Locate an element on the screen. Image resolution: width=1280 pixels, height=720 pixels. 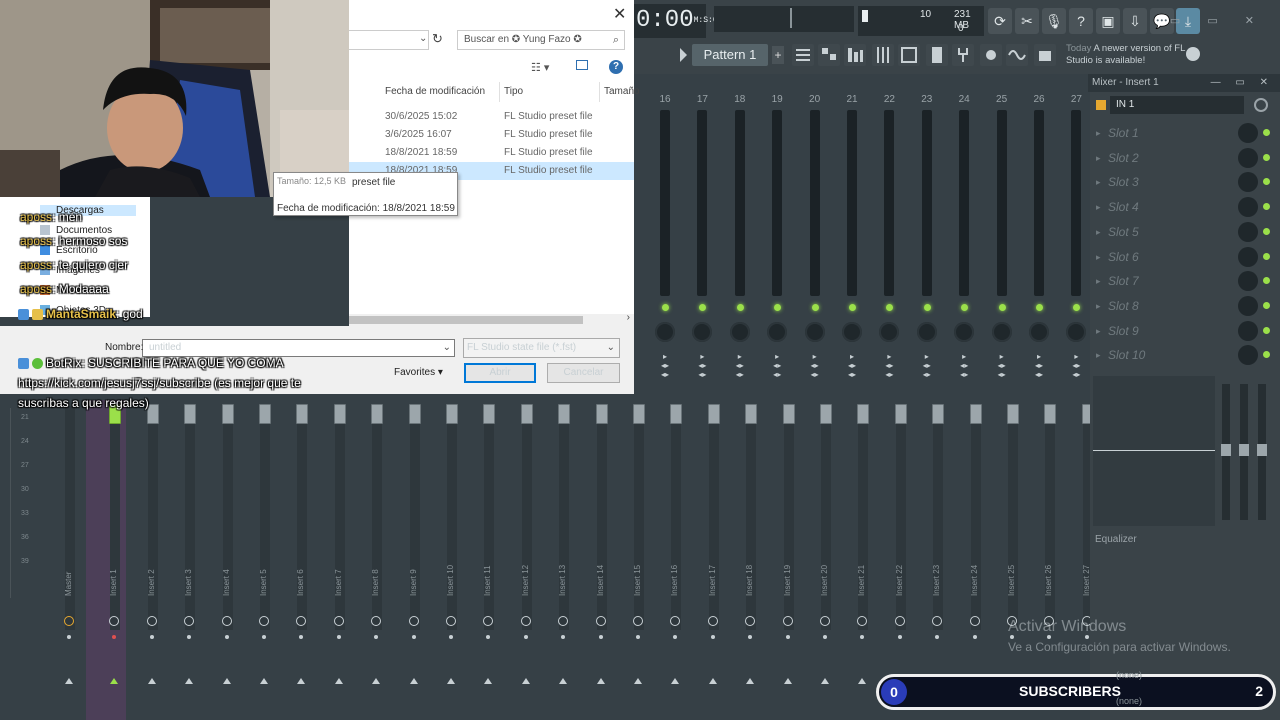
effect-slot: Slot 1 is located at coordinates (1183, 133).